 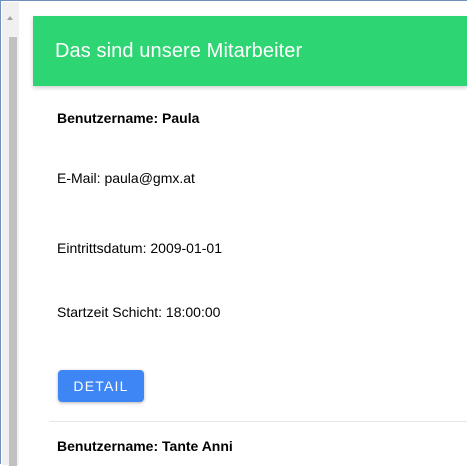 What do you see at coordinates (13, 251) in the screenshot?
I see `scrollbar-thumb` at bounding box center [13, 251].